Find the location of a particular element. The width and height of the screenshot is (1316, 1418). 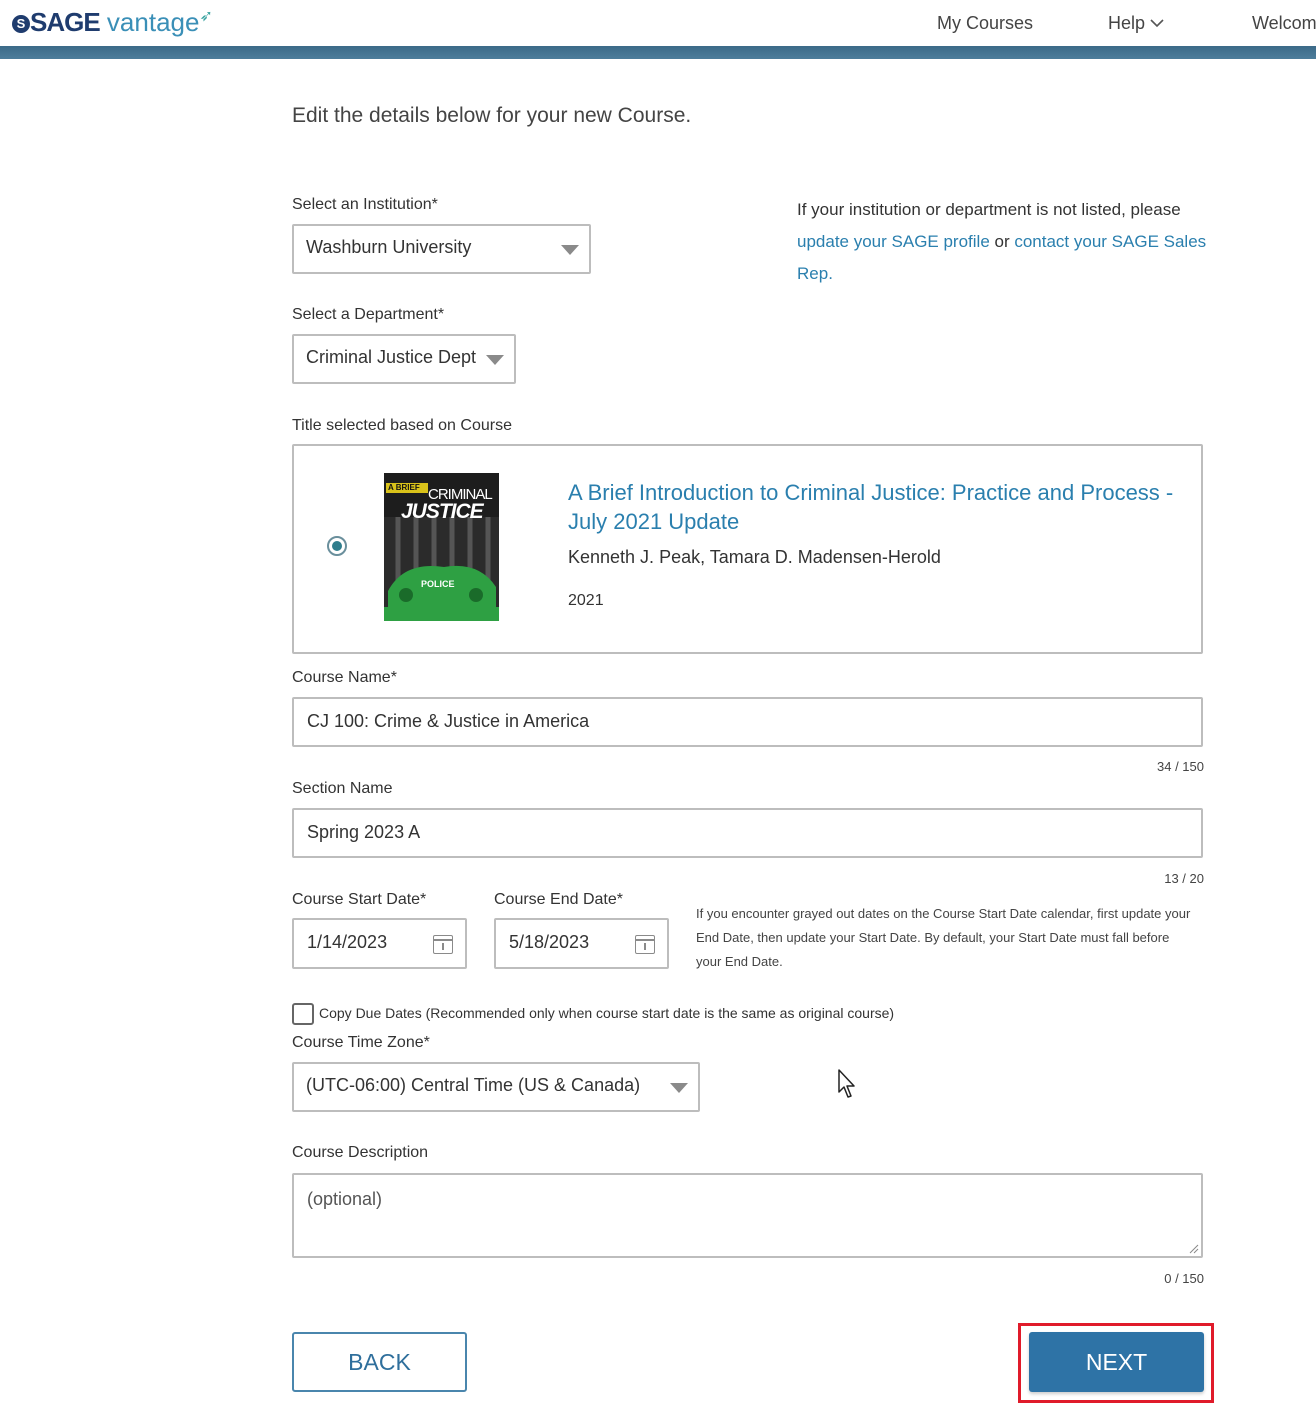

nav-help-label: Help is located at coordinates (1127, 23).